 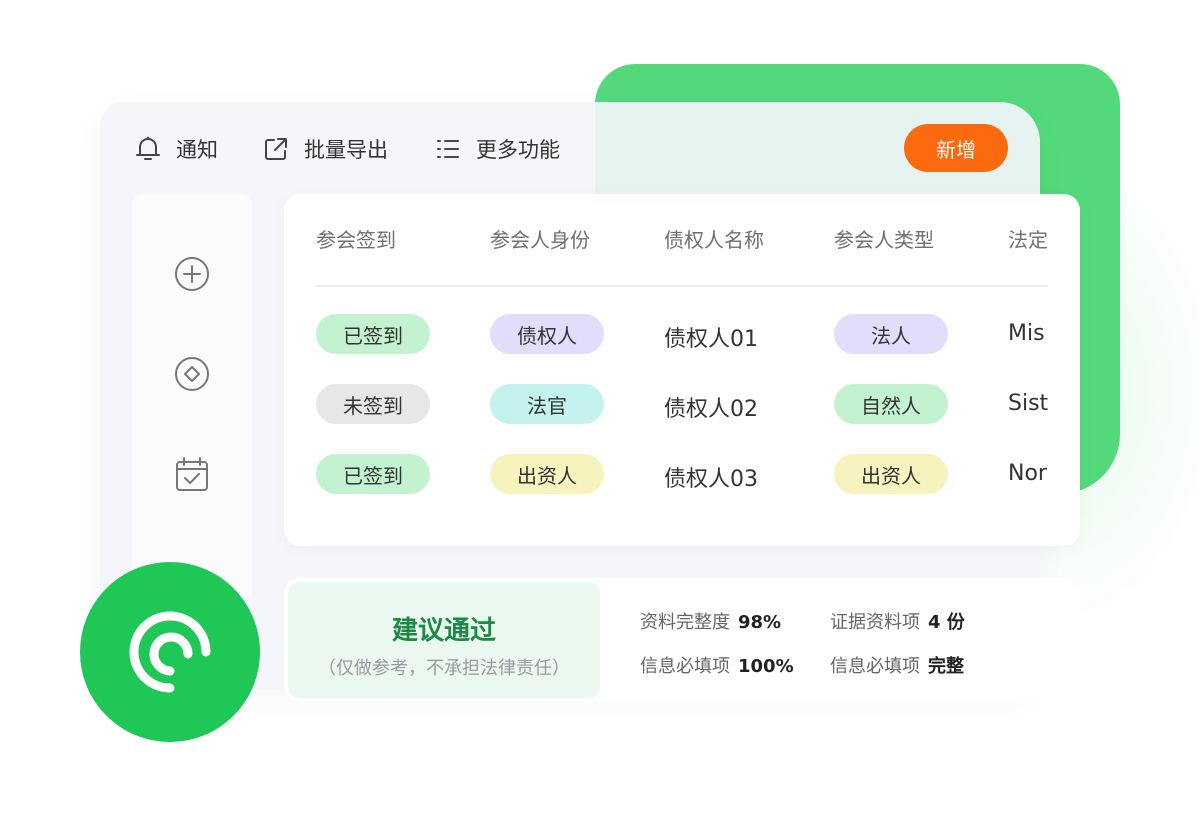 I want to click on export-label: 批量导出, so click(x=346, y=150).